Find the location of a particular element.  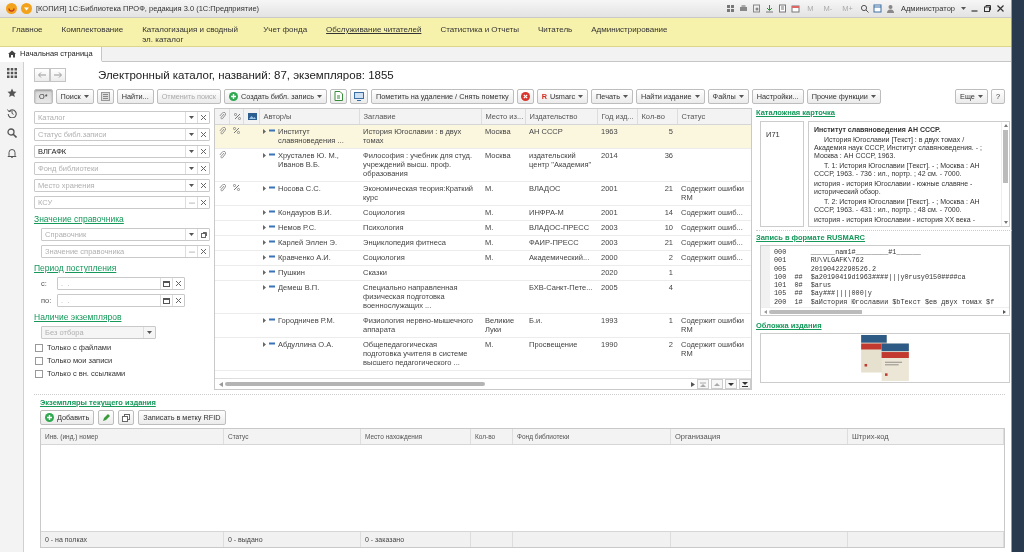

last-row-button is located at coordinates (745, 384).